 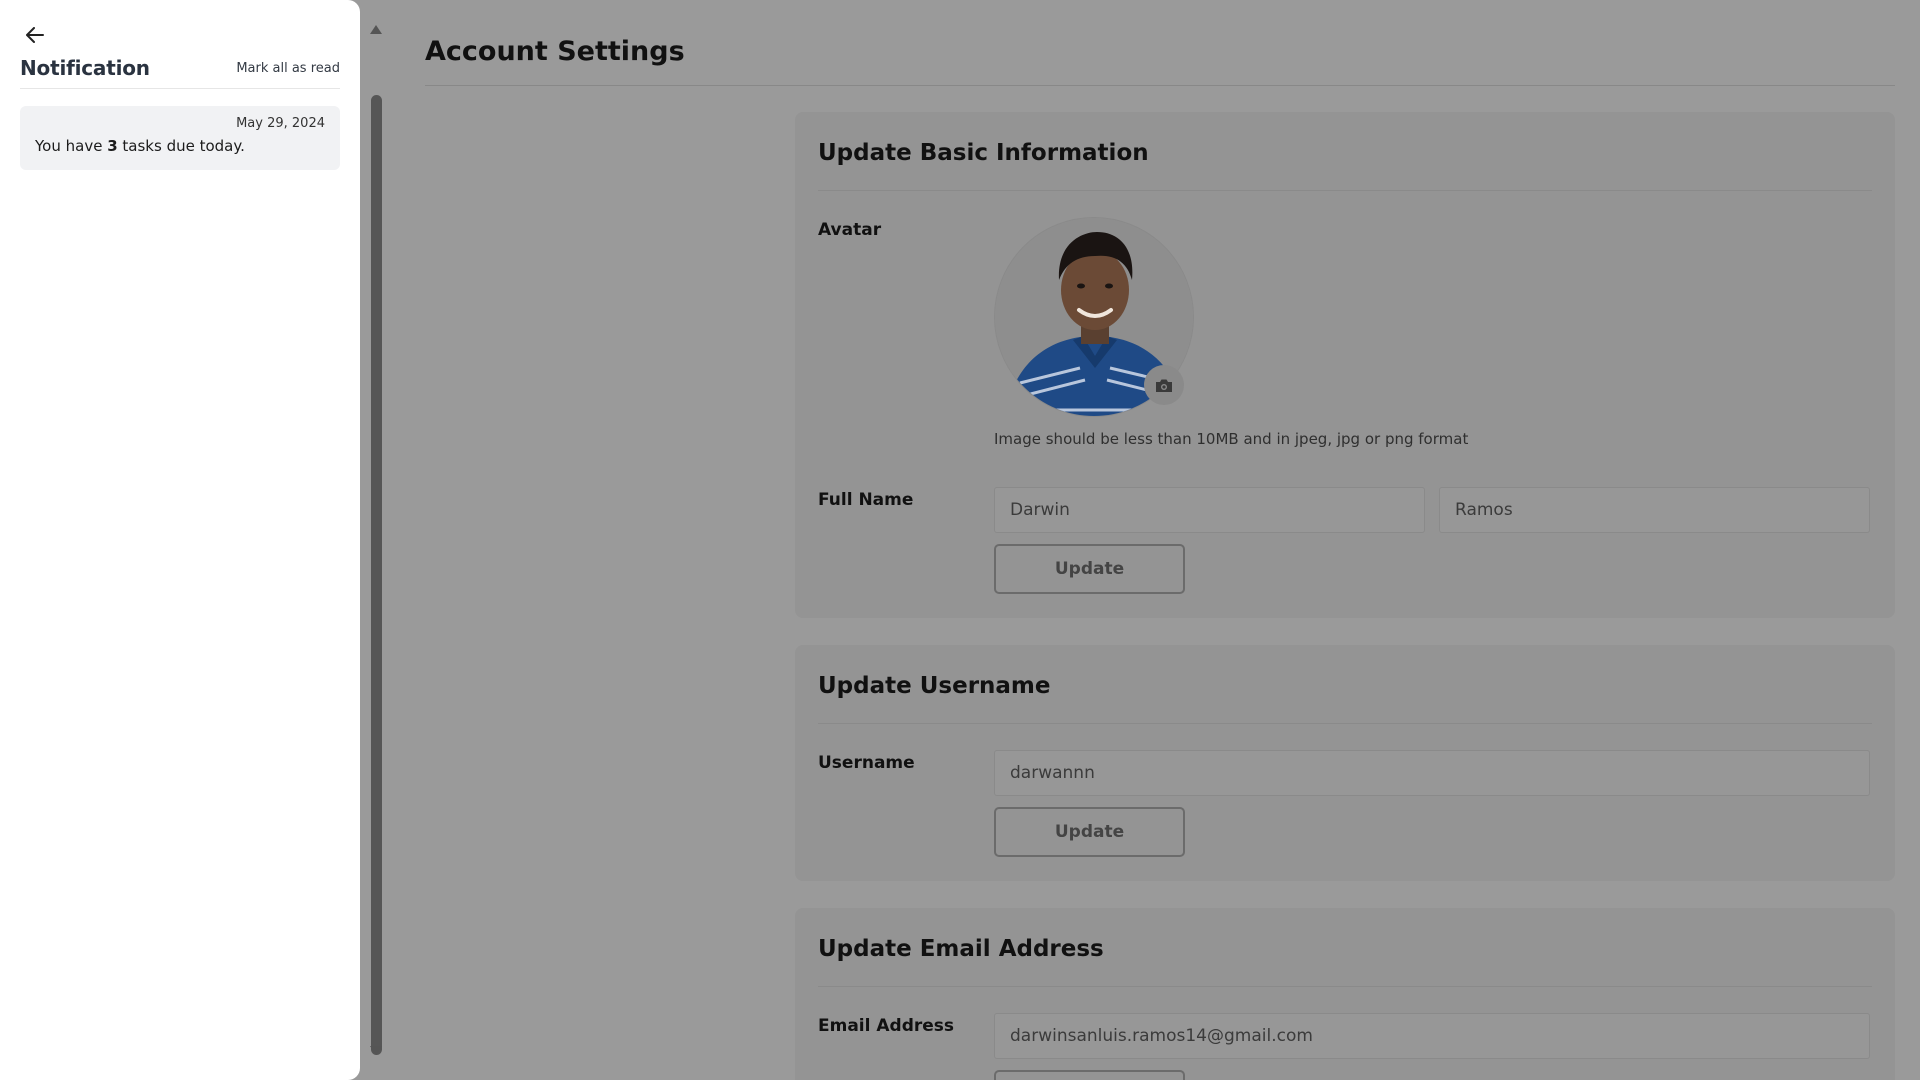 I want to click on scroll-thumb, so click(x=376, y=575).